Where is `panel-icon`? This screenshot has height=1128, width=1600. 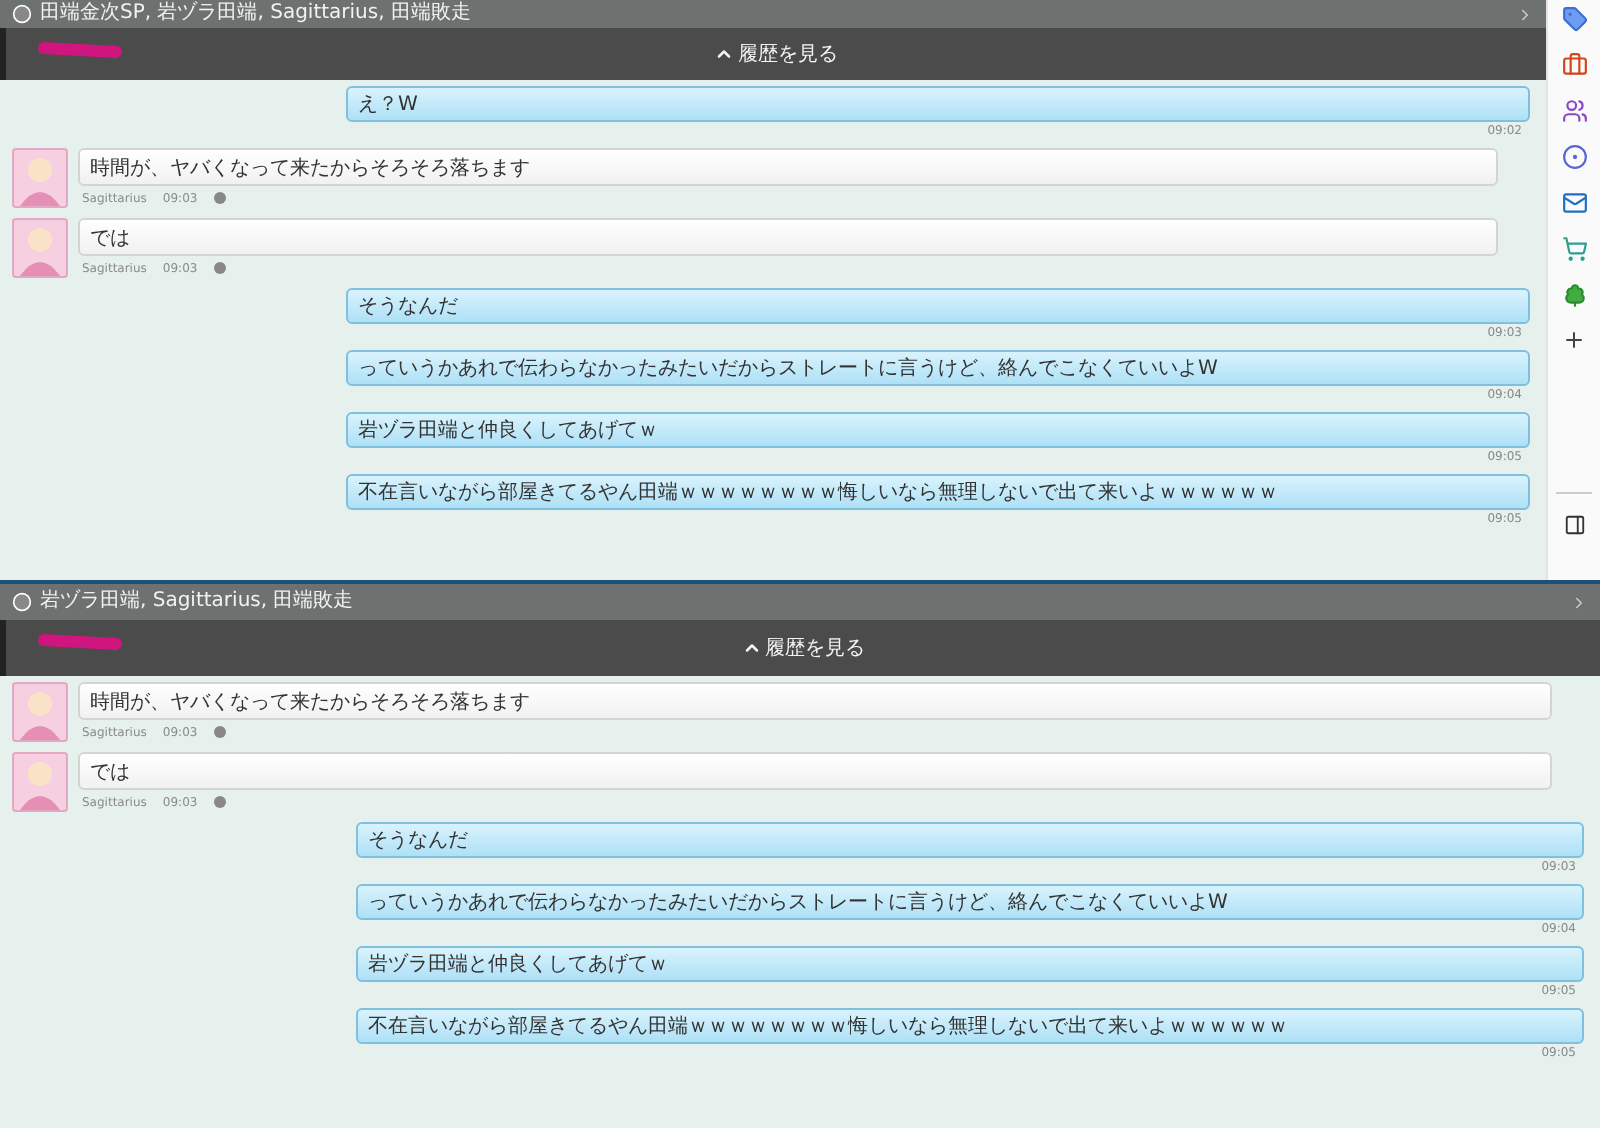
panel-icon is located at coordinates (1574, 525).